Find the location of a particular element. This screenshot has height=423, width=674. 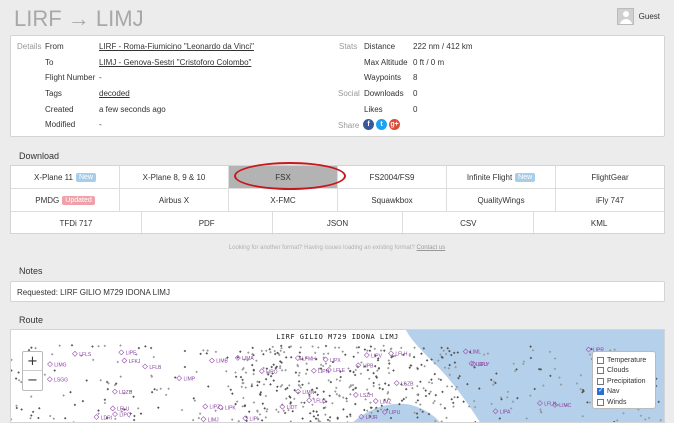

airport-label: LIPU is located at coordinates (395, 413).